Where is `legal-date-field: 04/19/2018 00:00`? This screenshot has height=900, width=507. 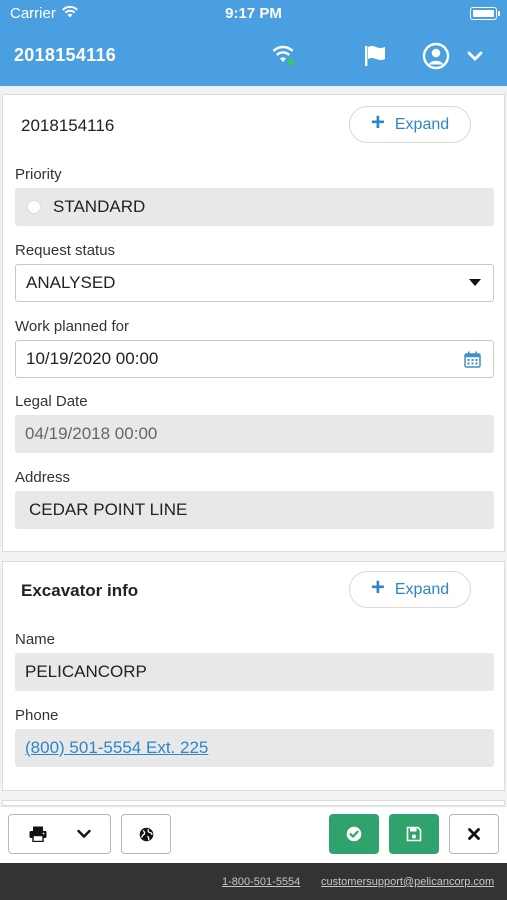 legal-date-field: 04/19/2018 00:00 is located at coordinates (254, 434).